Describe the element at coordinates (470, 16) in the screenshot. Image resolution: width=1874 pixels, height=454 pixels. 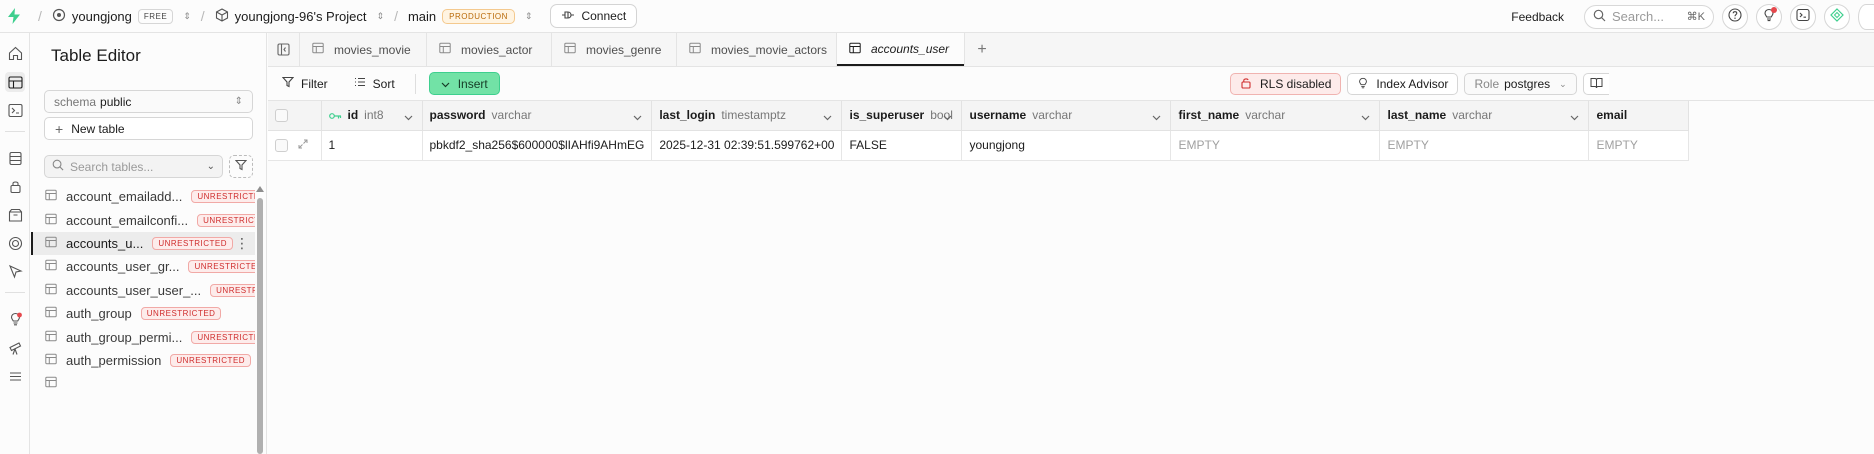
I see `branch-switcher: main PRODUCTION ⇕` at that location.